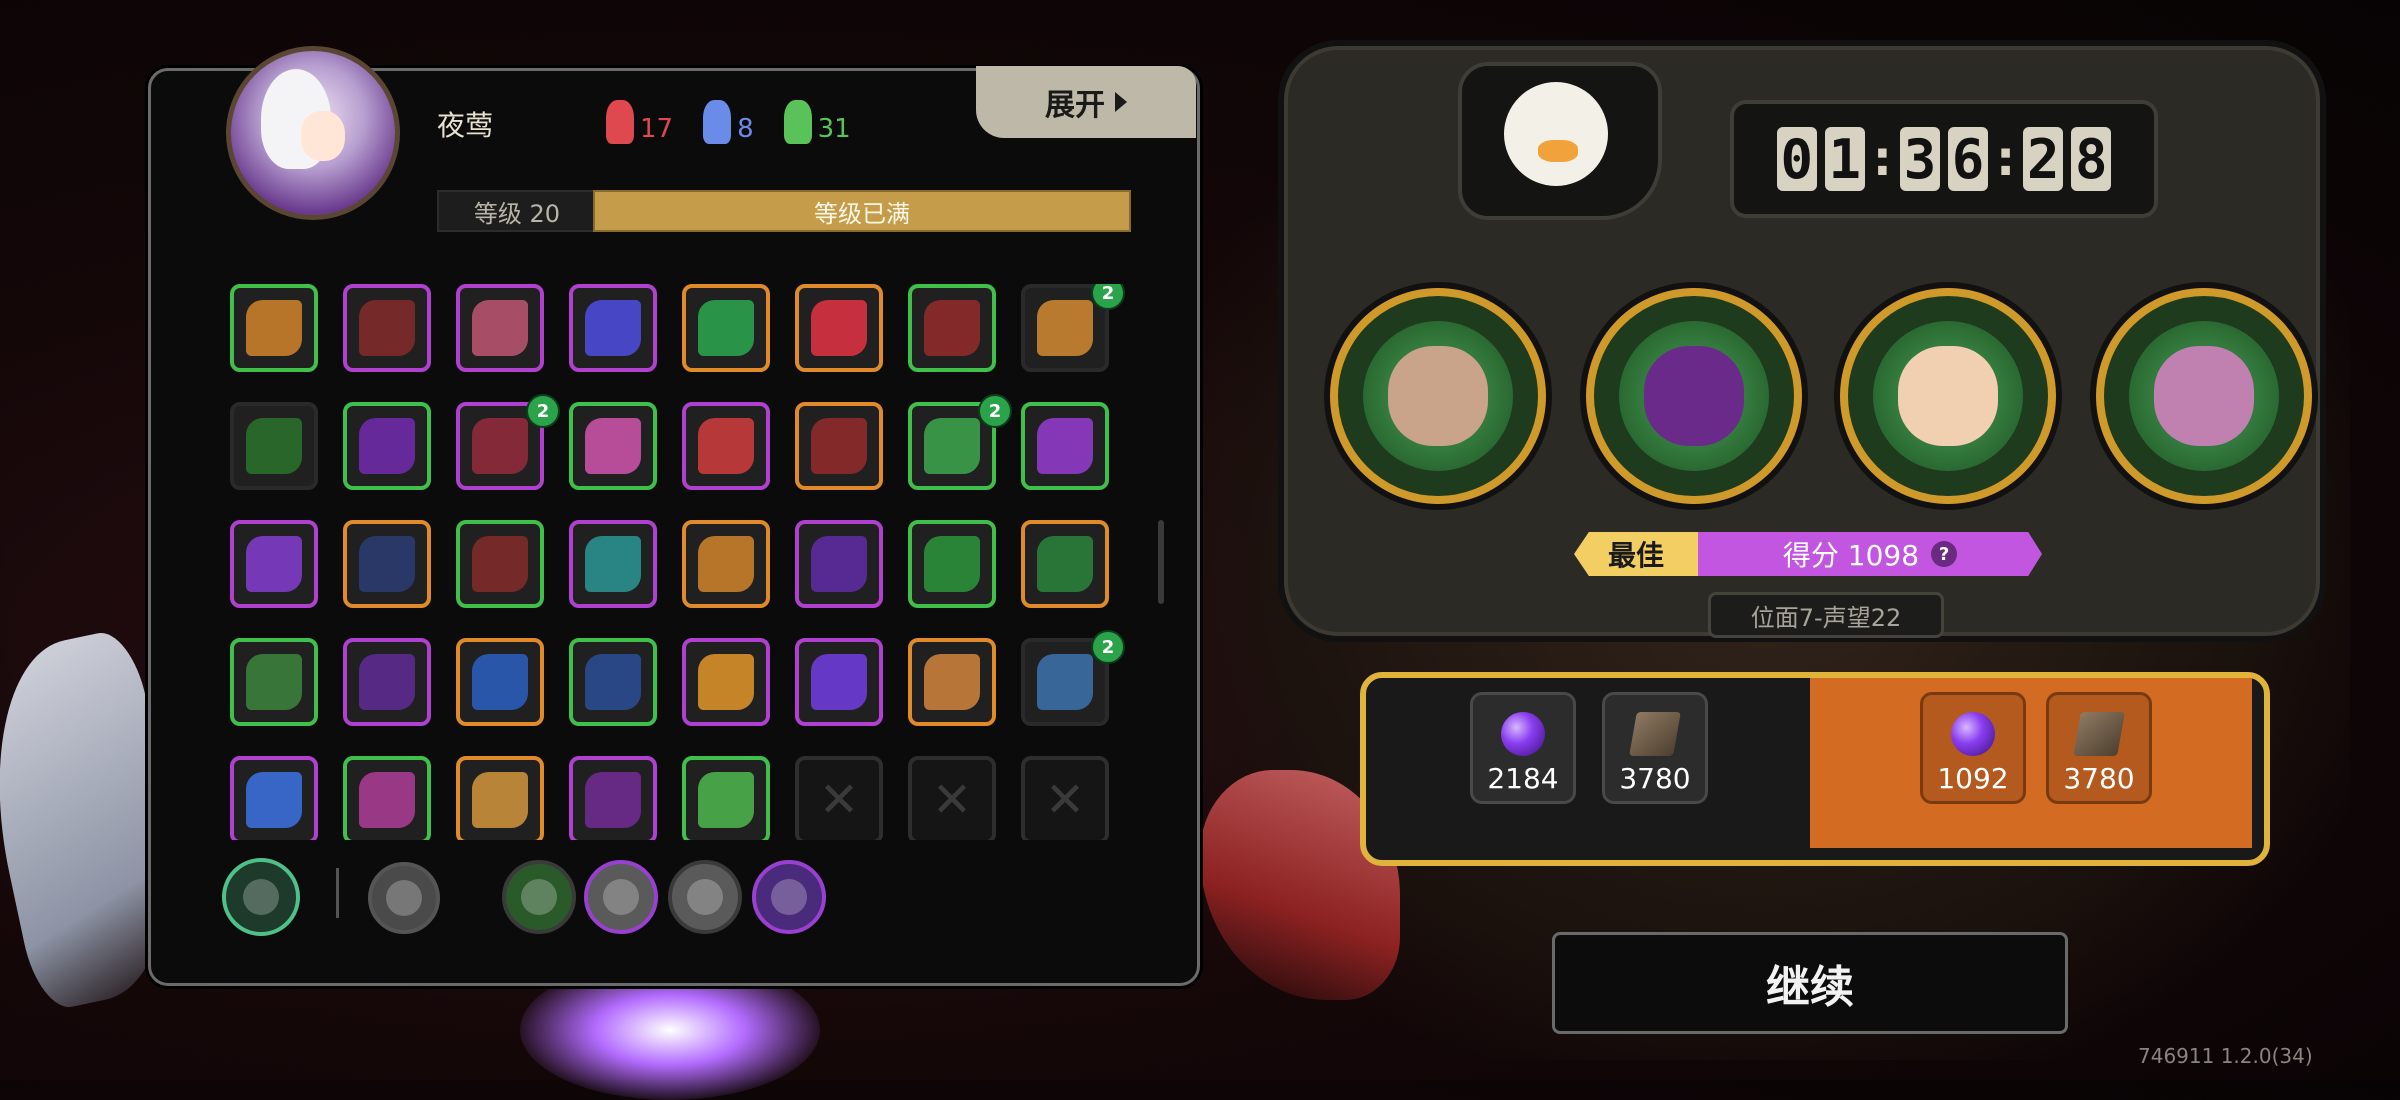 The width and height of the screenshot is (2400, 1100). I want to click on red-crystal-icon, so click(620, 122).